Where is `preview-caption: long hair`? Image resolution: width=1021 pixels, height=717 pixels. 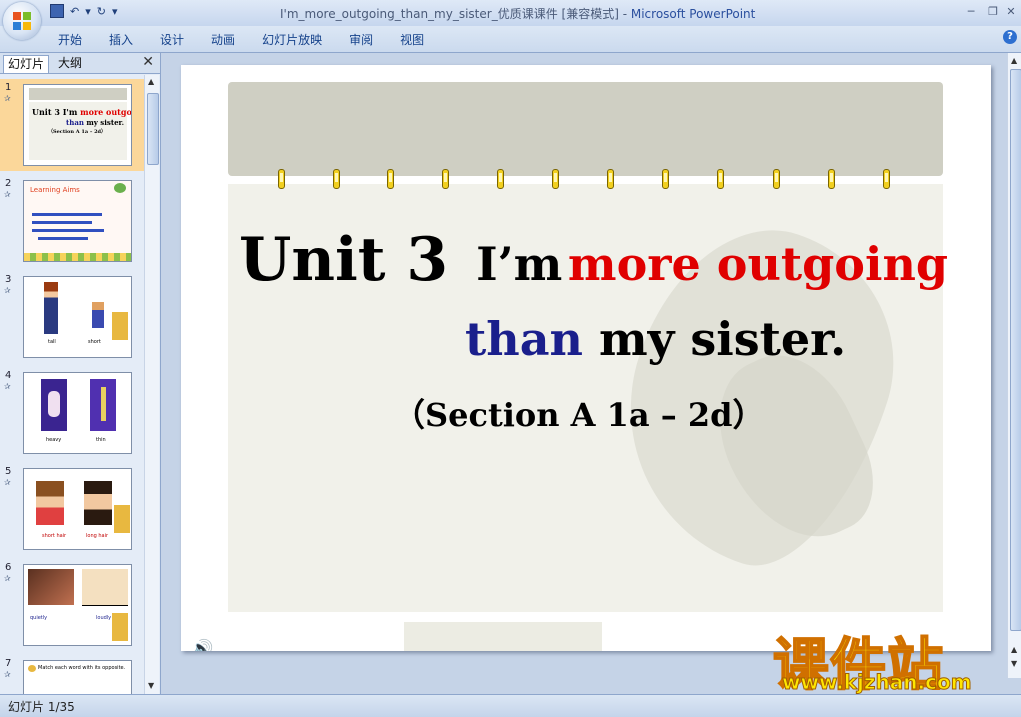
preview-caption: long hair is located at coordinates (97, 536).